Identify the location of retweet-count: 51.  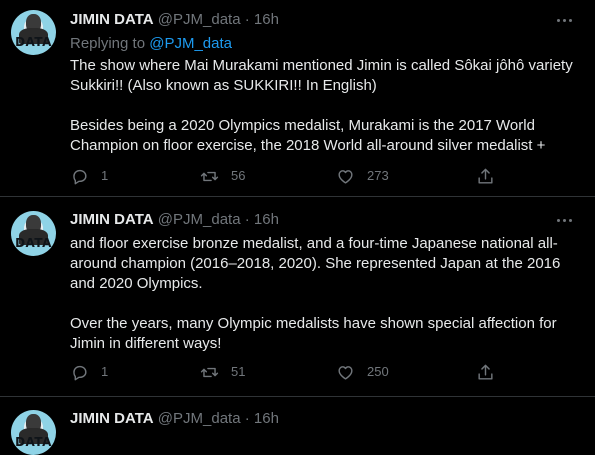
(238, 371).